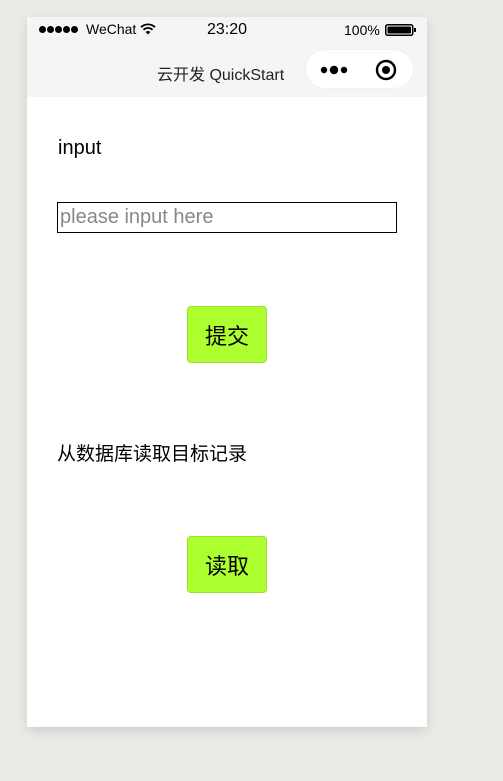  What do you see at coordinates (335, 70) in the screenshot?
I see `more-icon` at bounding box center [335, 70].